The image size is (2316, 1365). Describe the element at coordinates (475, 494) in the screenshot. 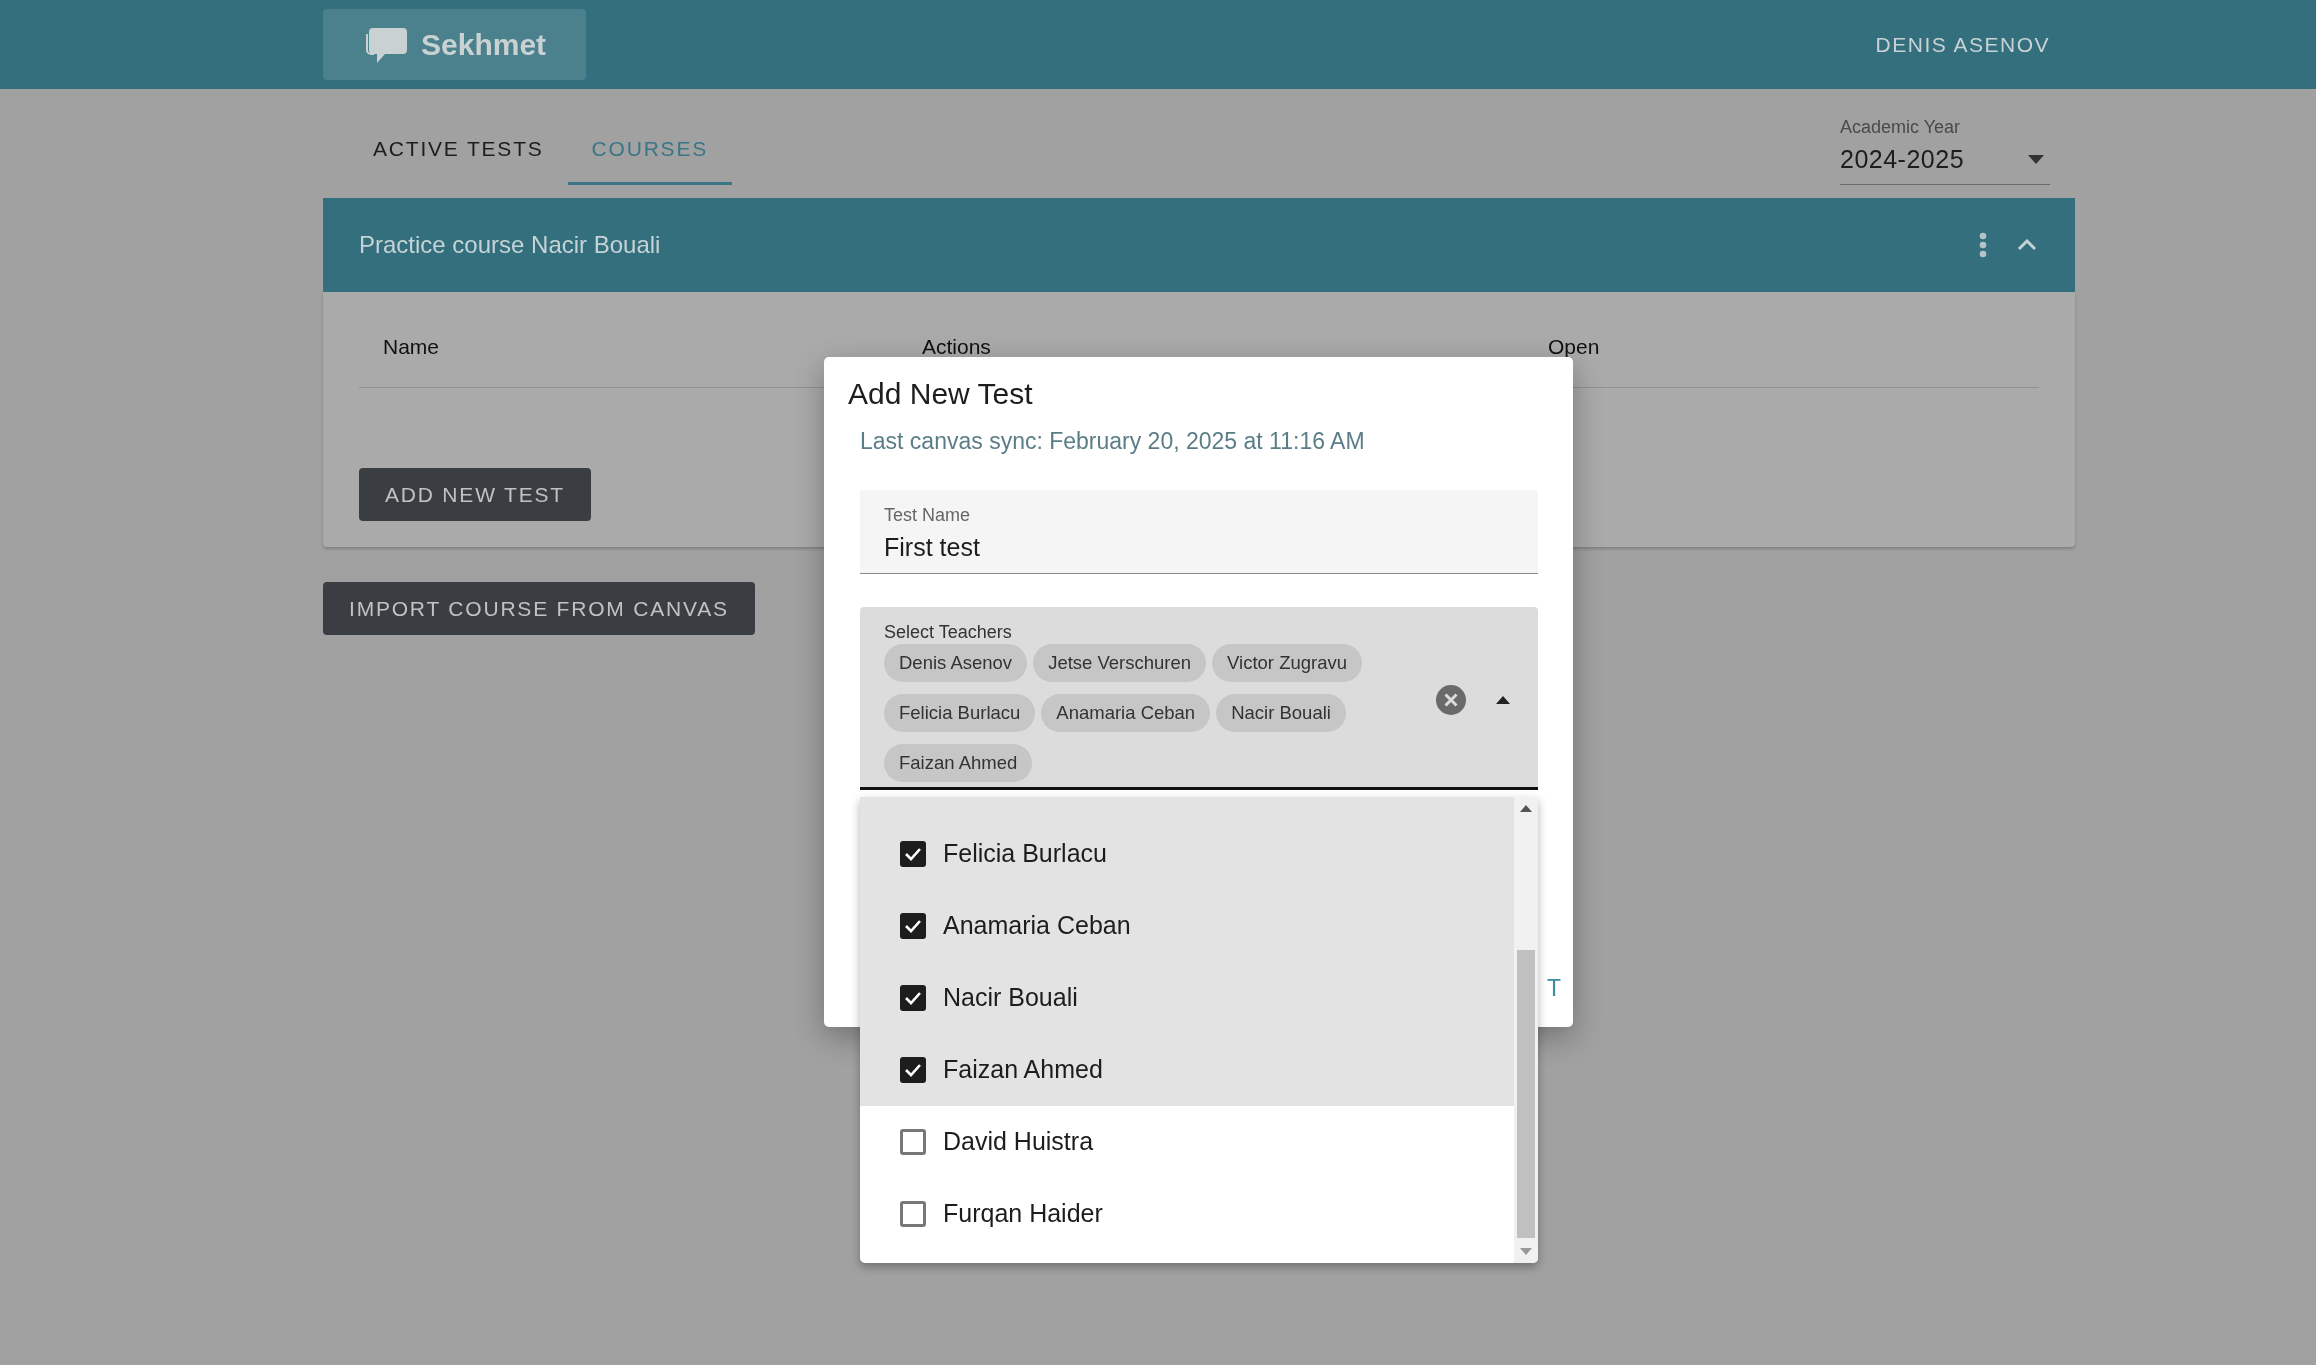

I see `add-test-button: ADD NEW TEST` at that location.